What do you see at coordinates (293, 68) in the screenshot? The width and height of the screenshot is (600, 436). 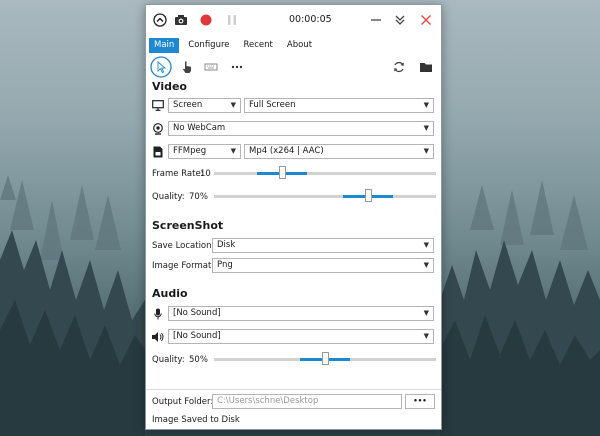 I see `toolbar` at bounding box center [293, 68].